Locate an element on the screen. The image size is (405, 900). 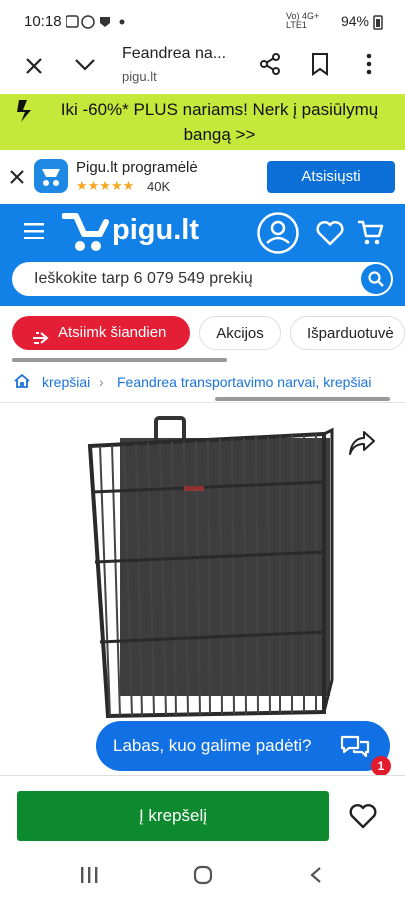
chip-promotions: Akcijos is located at coordinates (240, 333).